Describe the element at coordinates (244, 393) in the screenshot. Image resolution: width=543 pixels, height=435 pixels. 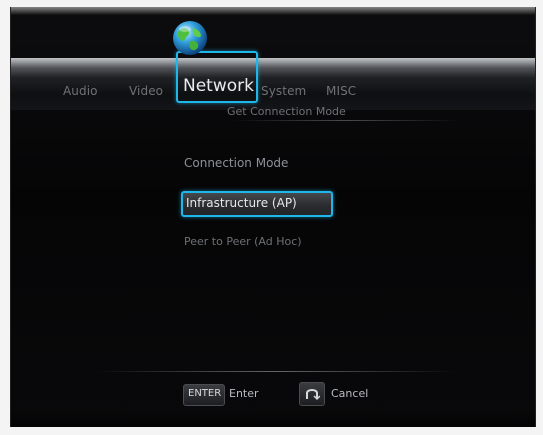
I see `enter-hint: Enter` at that location.